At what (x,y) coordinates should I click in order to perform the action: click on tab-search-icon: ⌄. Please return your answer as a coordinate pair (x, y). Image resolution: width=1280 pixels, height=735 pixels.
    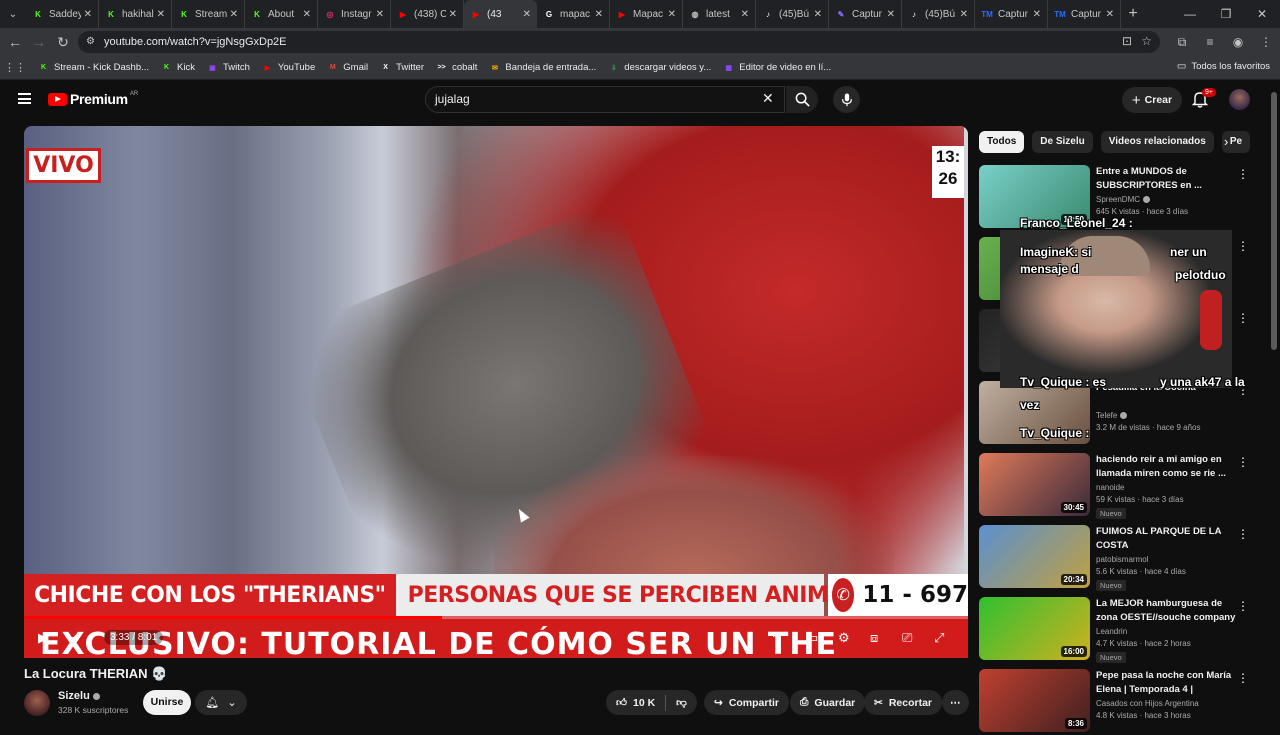
    Looking at the image, I should click on (13, 14).